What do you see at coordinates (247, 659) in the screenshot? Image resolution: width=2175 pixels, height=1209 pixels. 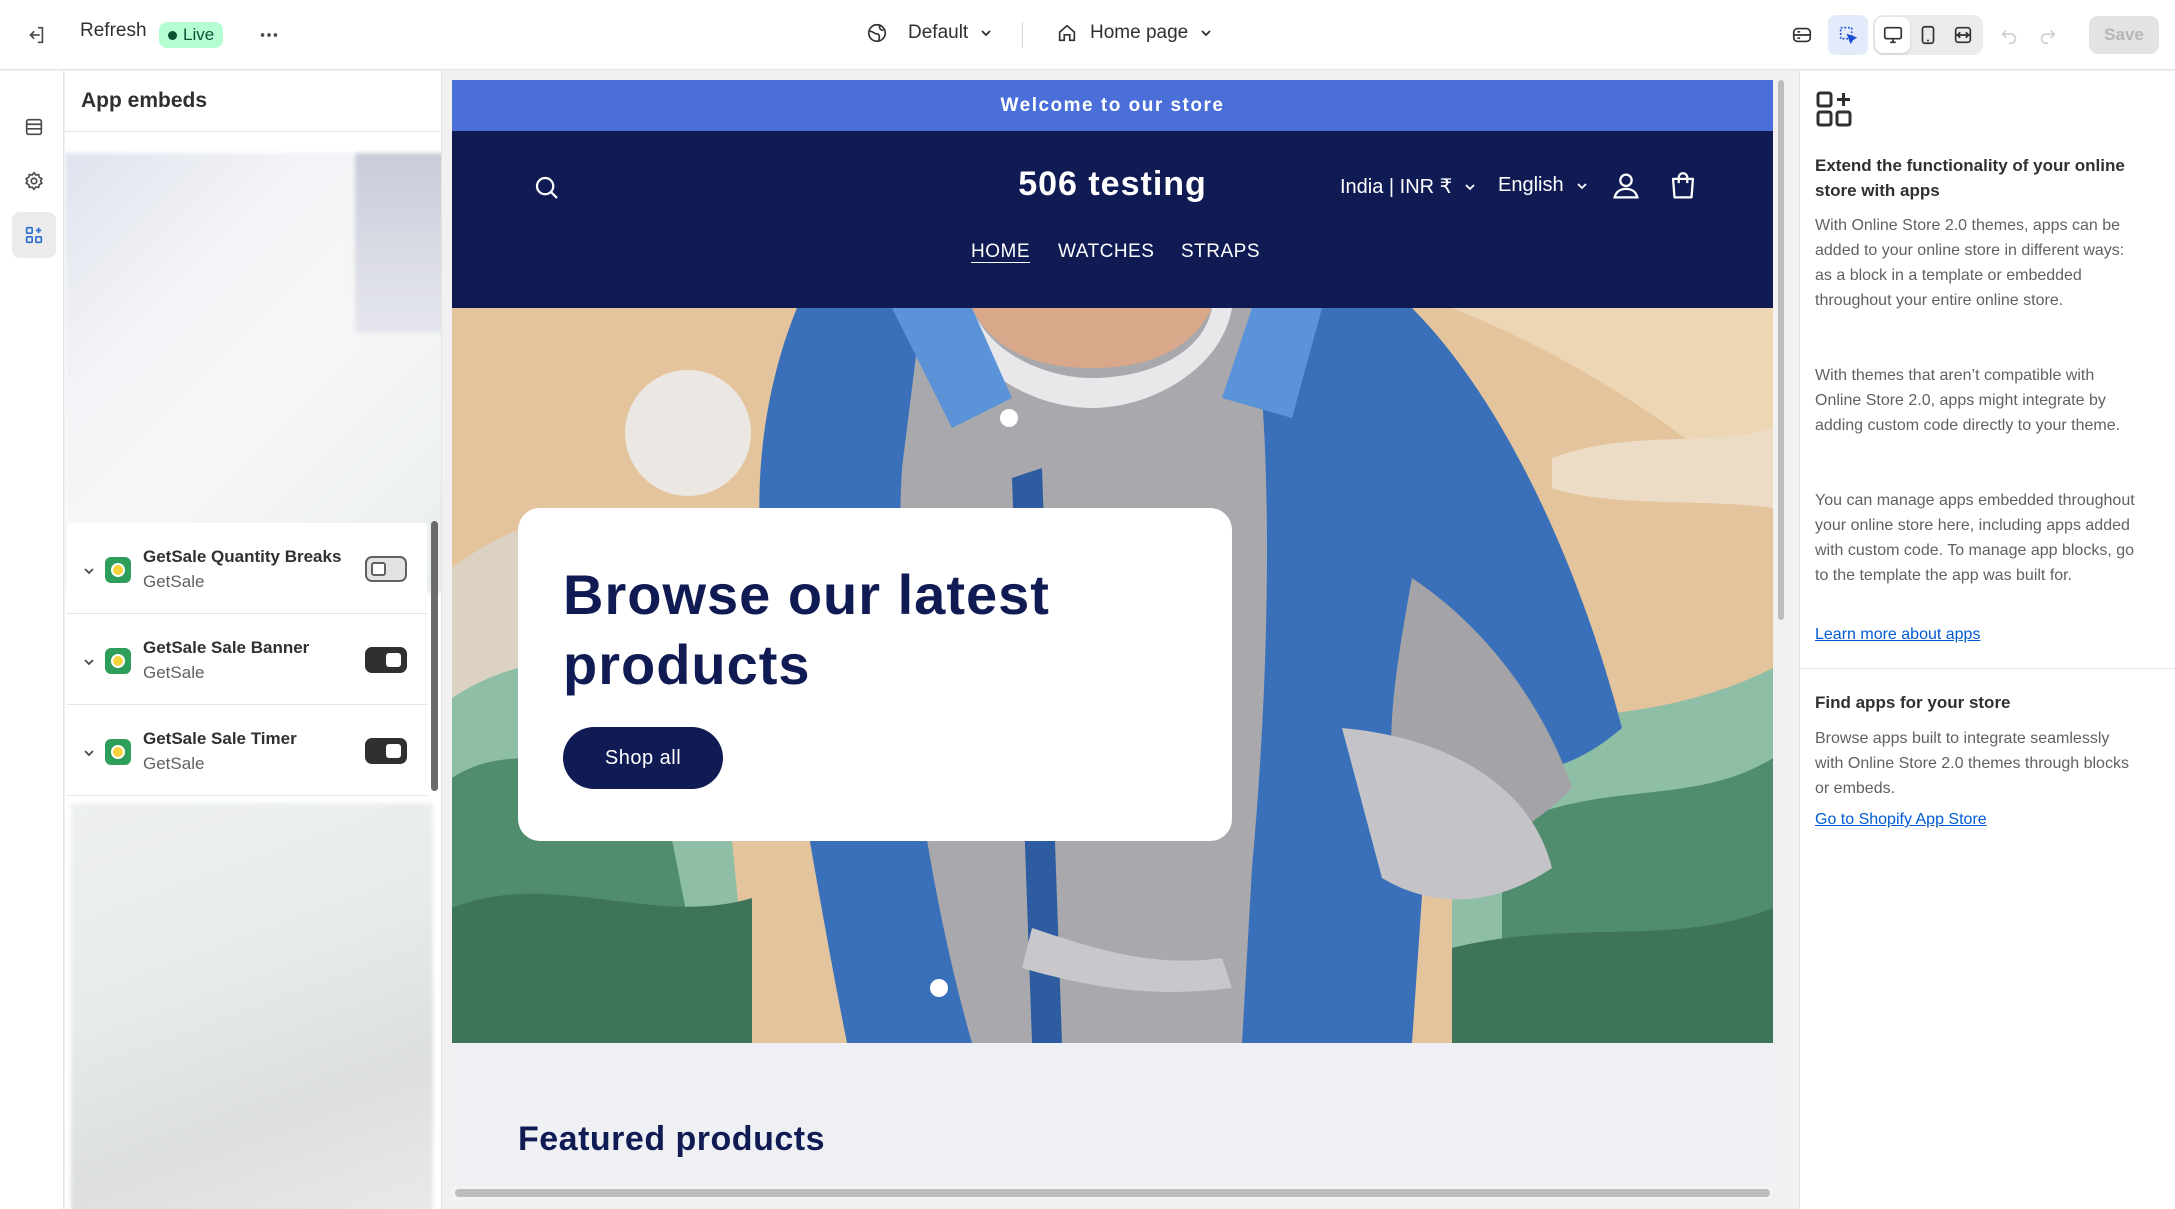 I see `app-embed-row: GetSale Sale Banner GetSale` at bounding box center [247, 659].